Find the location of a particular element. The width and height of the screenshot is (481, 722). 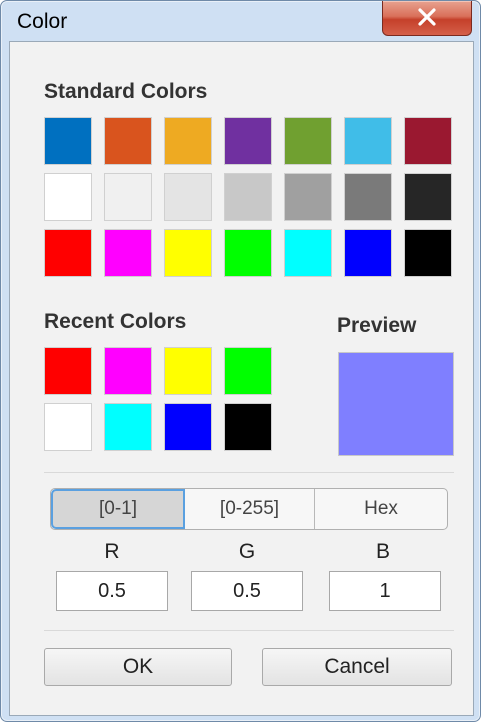

green-label: G is located at coordinates (247, 551).